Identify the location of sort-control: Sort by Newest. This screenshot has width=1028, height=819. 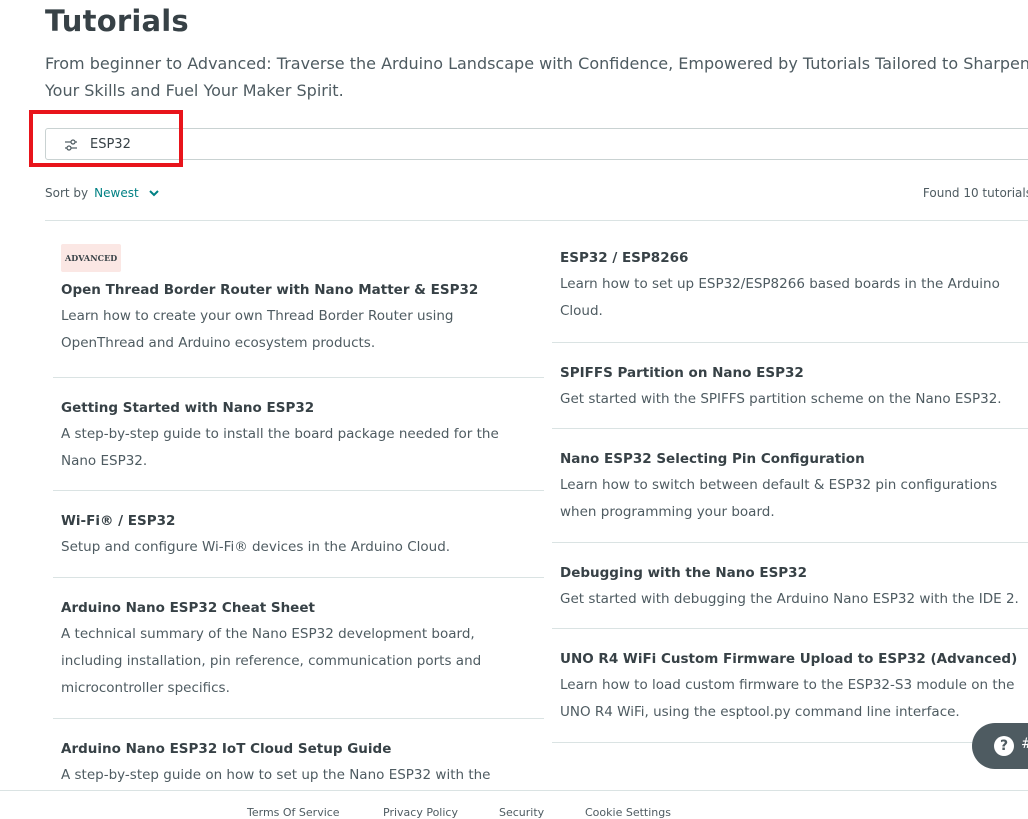
(102, 193).